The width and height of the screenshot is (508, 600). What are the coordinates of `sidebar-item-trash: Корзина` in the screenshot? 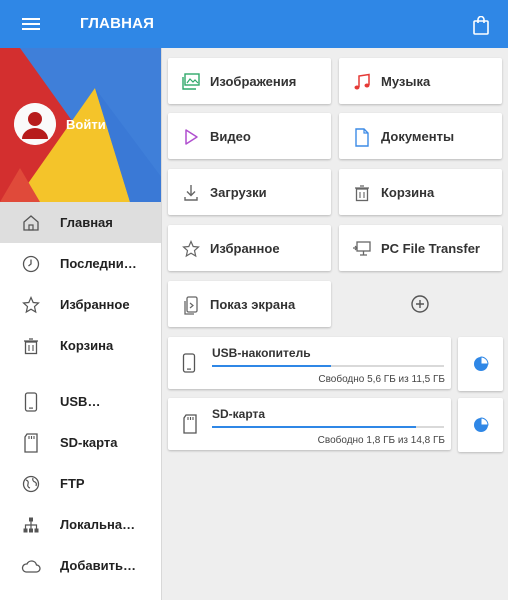 It's located at (80, 345).